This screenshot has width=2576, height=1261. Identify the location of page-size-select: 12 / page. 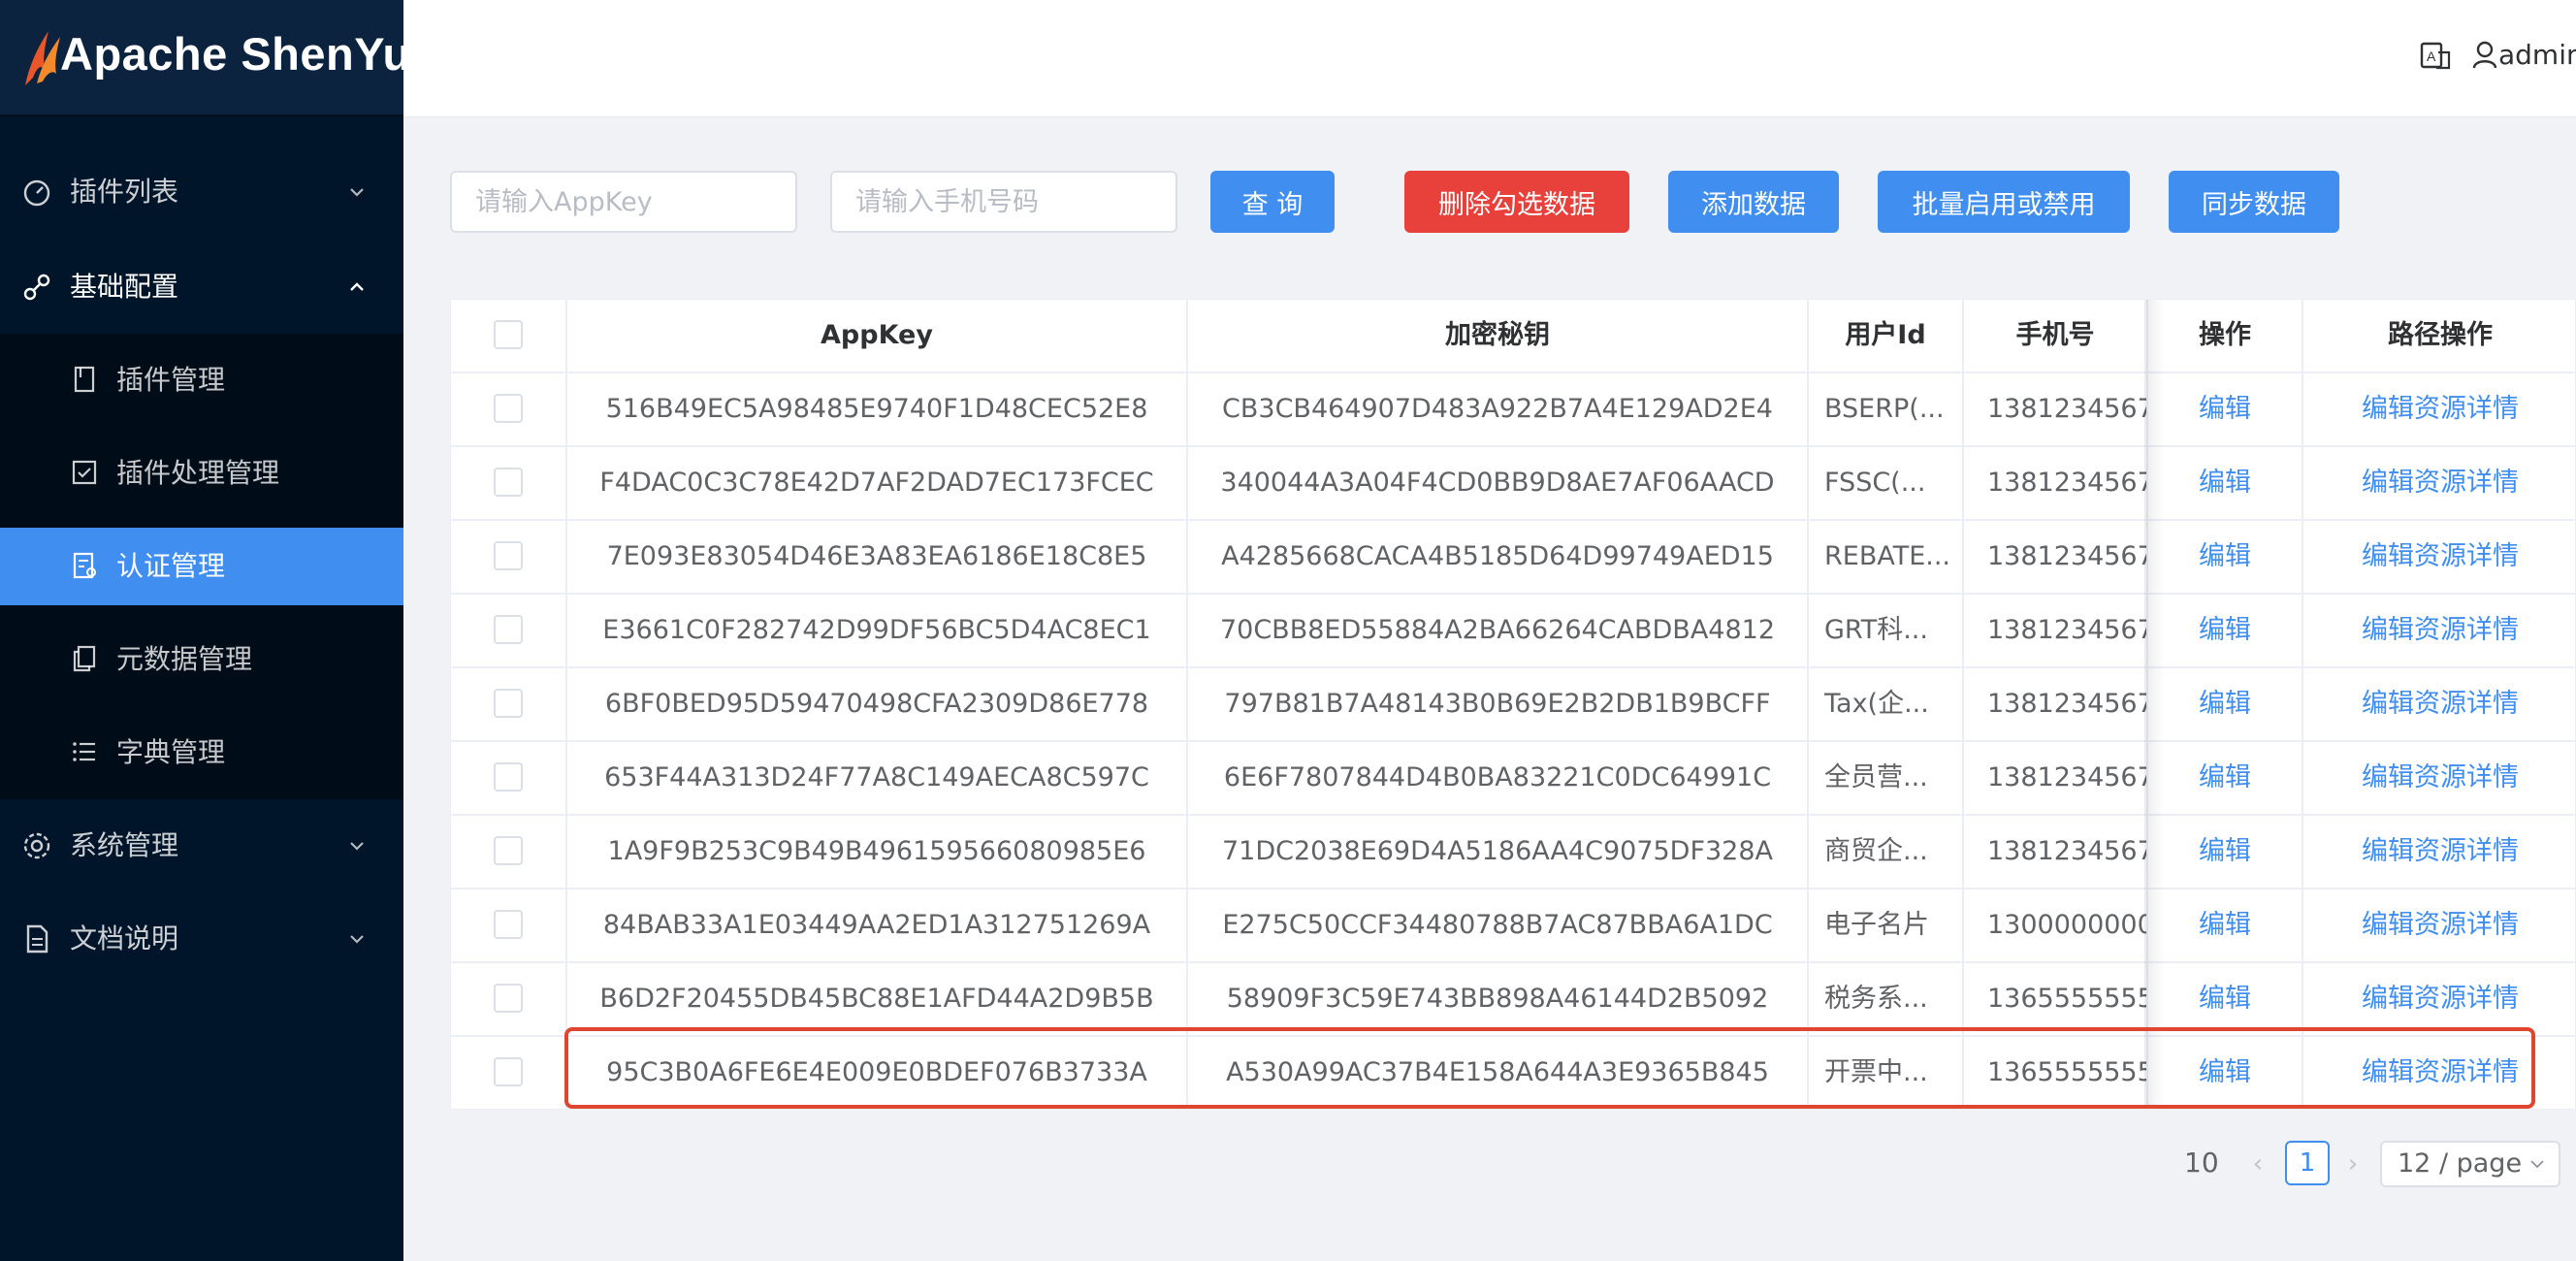
(2470, 1164).